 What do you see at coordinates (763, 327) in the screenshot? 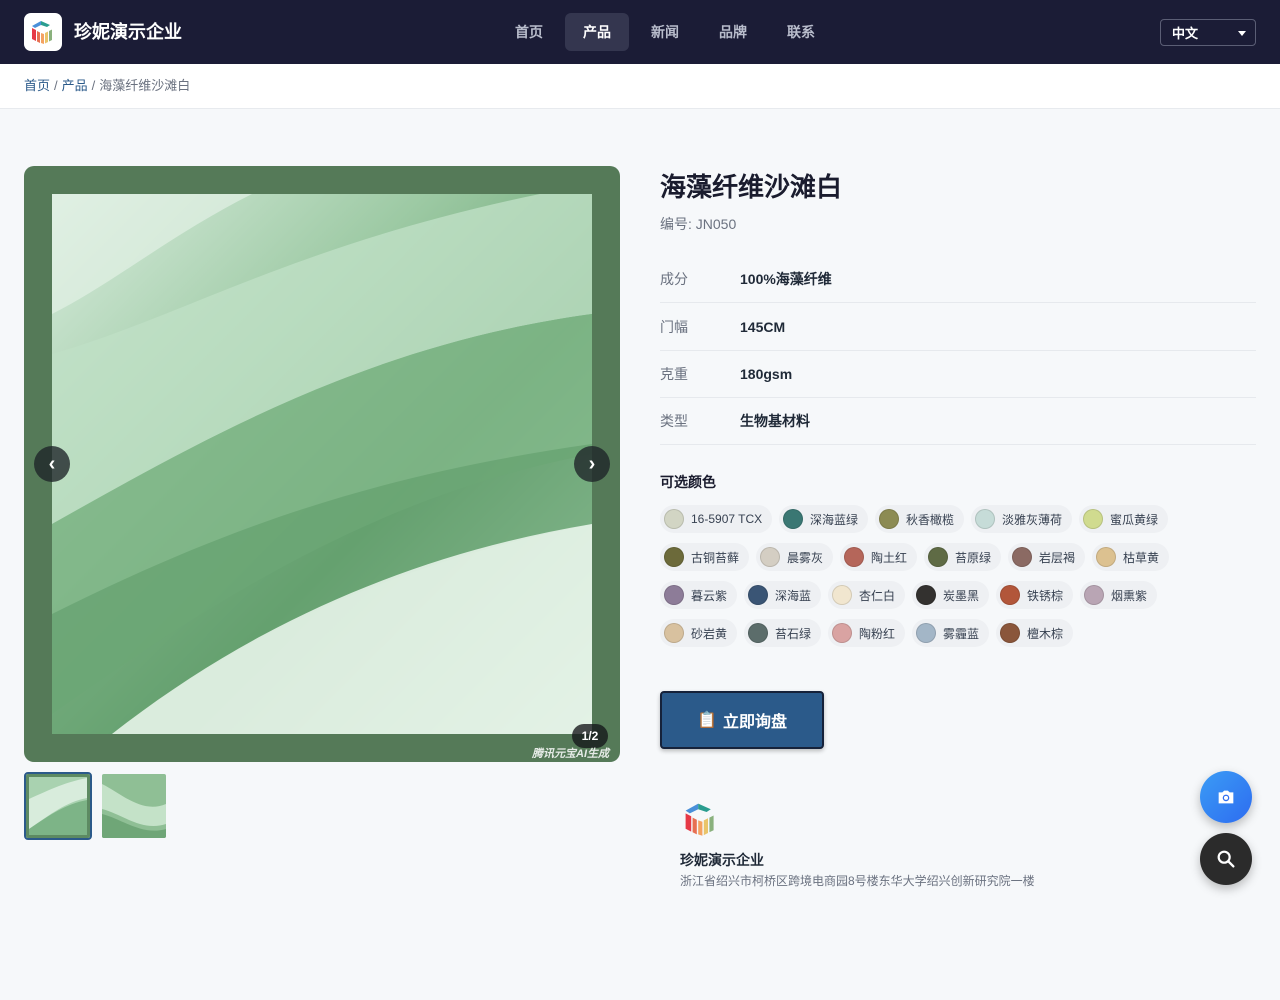
I see `spec-value: 145CM` at bounding box center [763, 327].